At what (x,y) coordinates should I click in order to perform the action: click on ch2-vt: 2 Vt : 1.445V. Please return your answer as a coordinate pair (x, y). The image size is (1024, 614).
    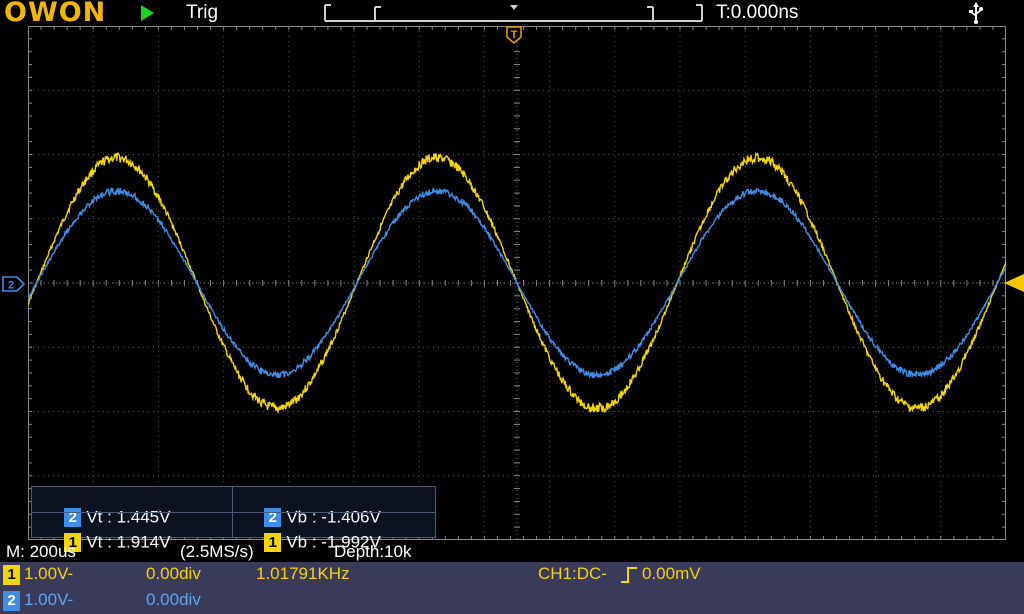
    Looking at the image, I should click on (103, 507).